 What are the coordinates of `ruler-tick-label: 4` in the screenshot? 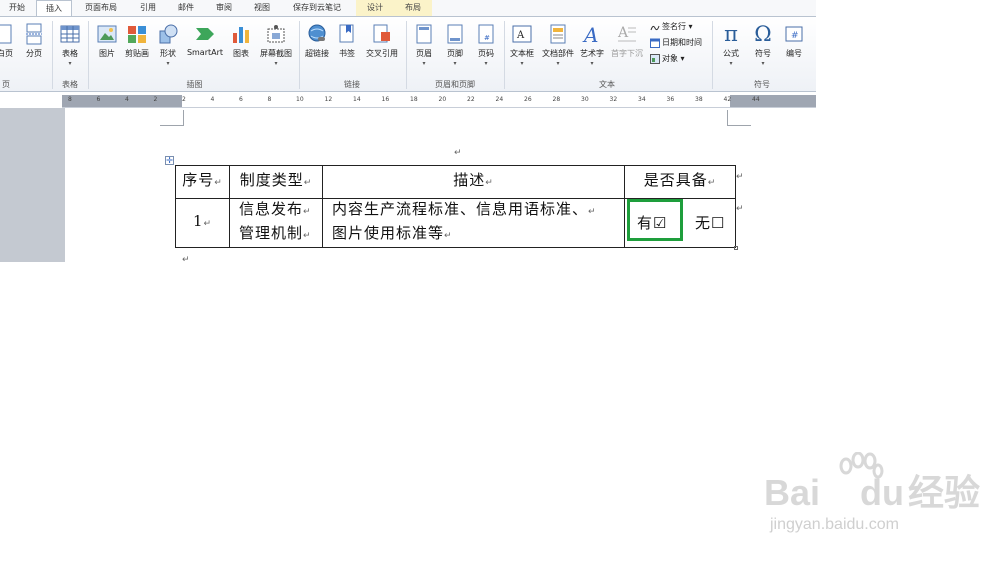 It's located at (212, 99).